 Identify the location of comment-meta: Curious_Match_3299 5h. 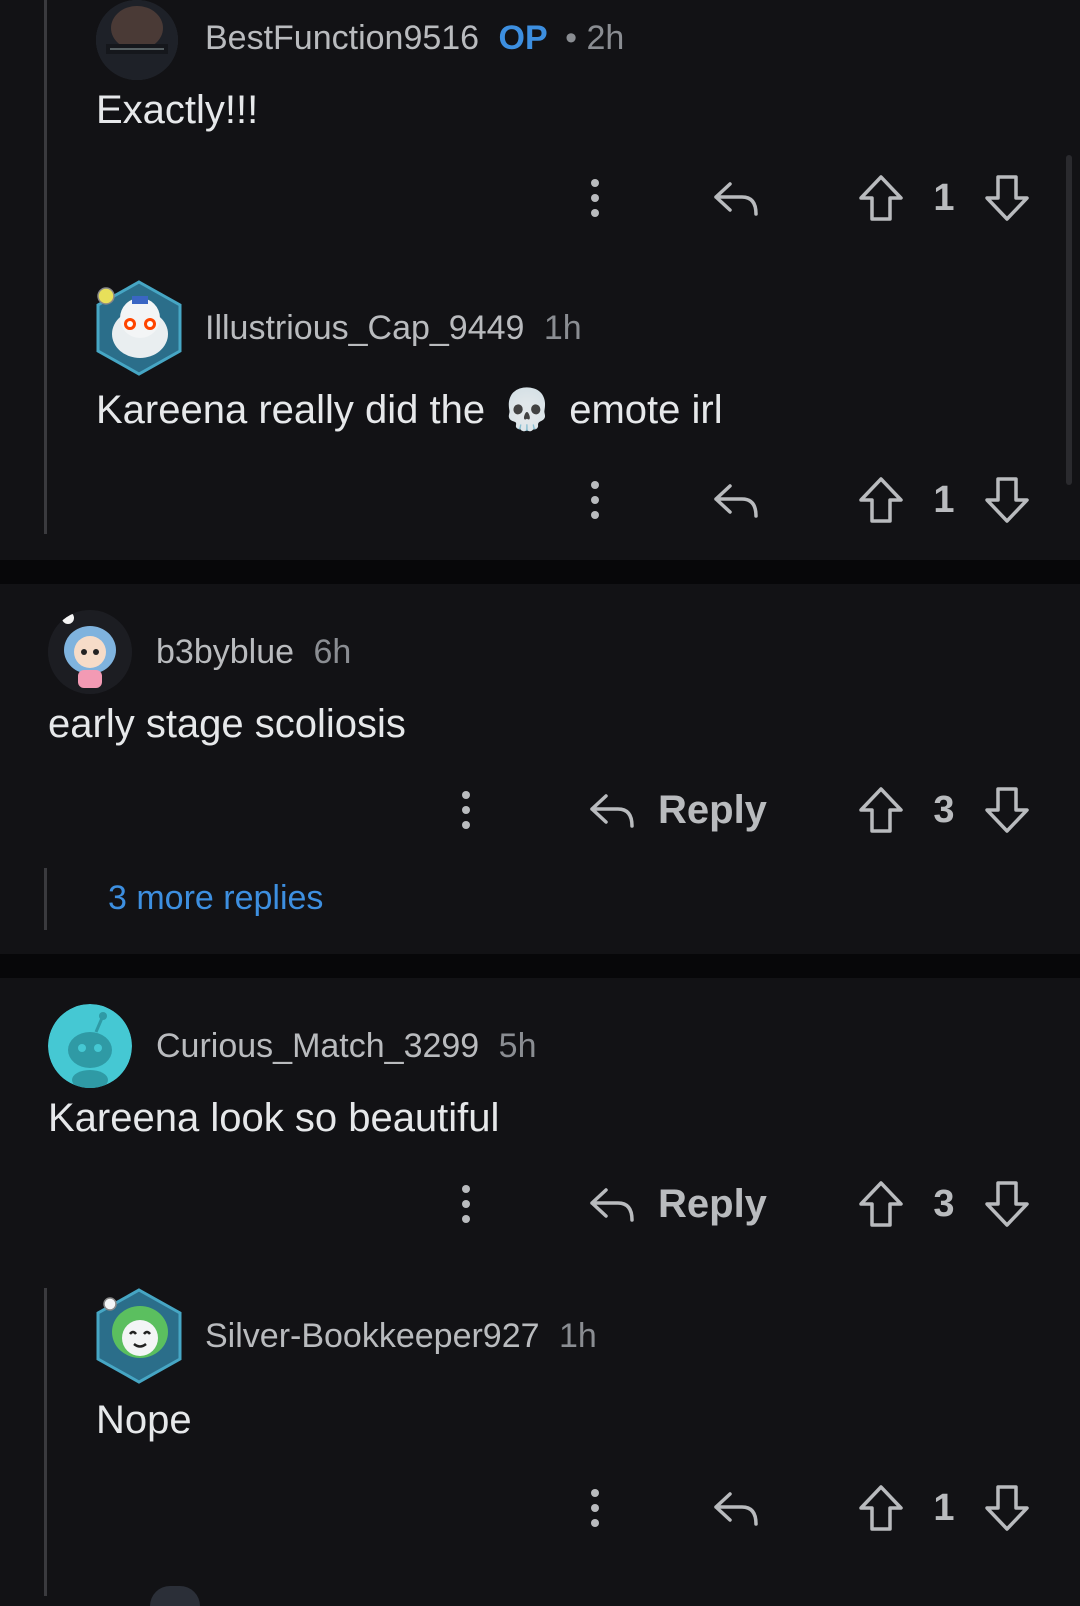
(346, 1046).